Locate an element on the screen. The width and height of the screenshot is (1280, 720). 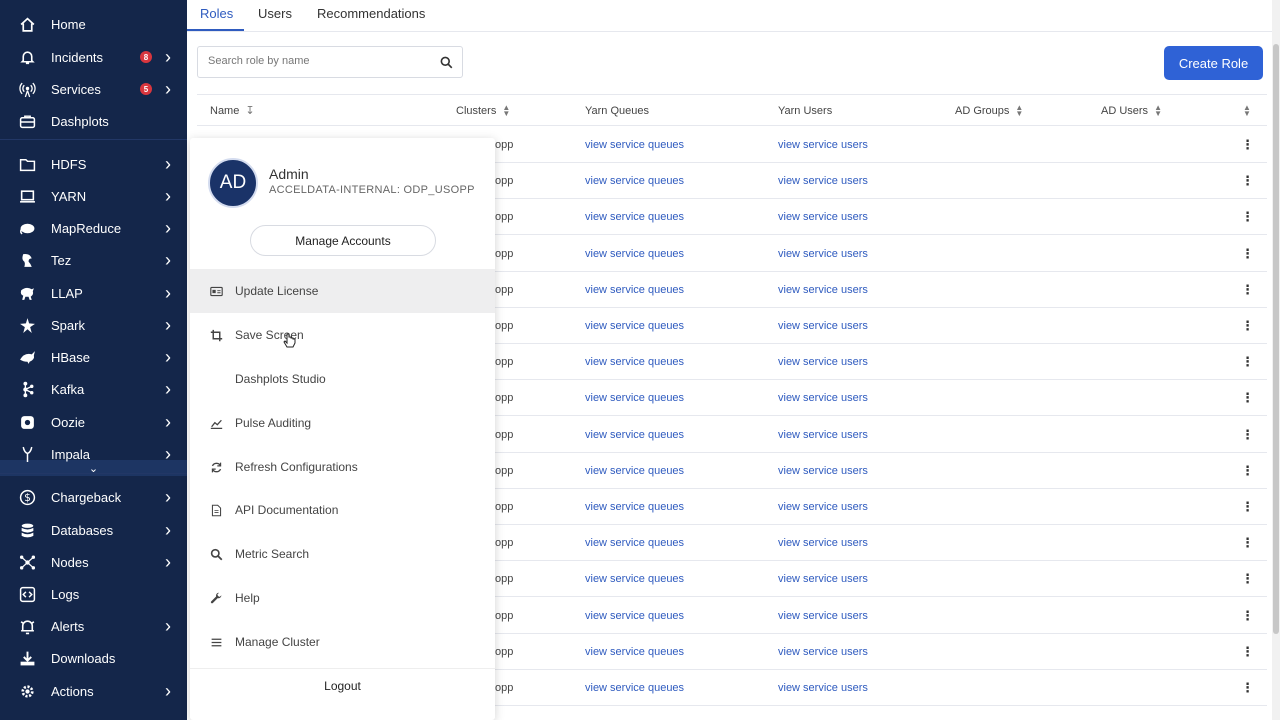
manage-accounts-button: Manage Accounts is located at coordinates (343, 240).